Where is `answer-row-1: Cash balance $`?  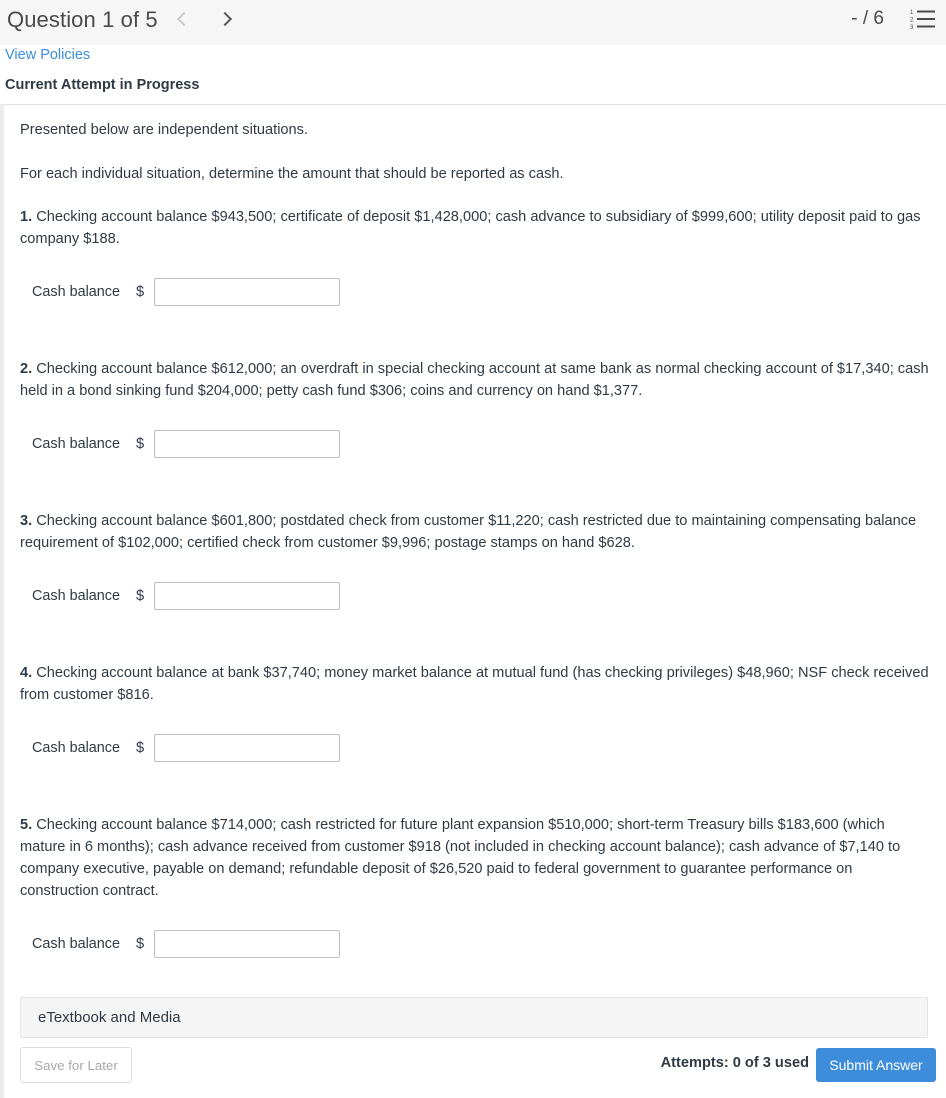
answer-row-1: Cash balance $ is located at coordinates (180, 292).